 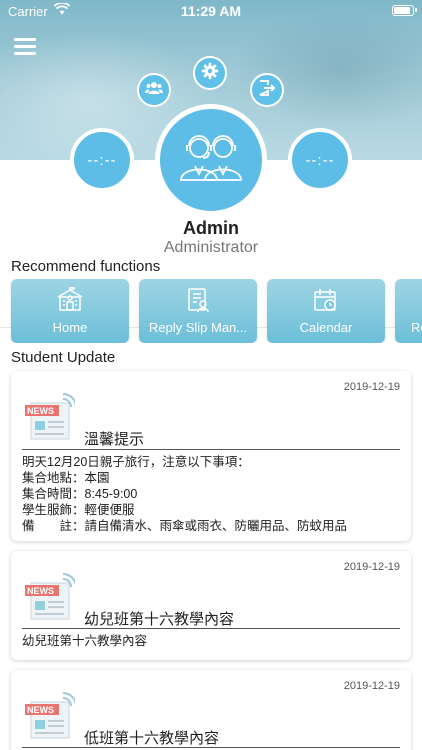 I want to click on right-status-value: --:--, so click(x=320, y=160).